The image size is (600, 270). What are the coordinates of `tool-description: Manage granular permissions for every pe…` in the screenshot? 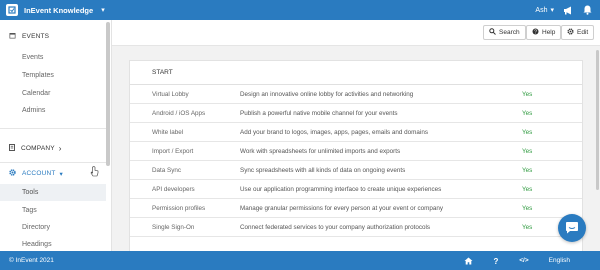 It's located at (342, 208).